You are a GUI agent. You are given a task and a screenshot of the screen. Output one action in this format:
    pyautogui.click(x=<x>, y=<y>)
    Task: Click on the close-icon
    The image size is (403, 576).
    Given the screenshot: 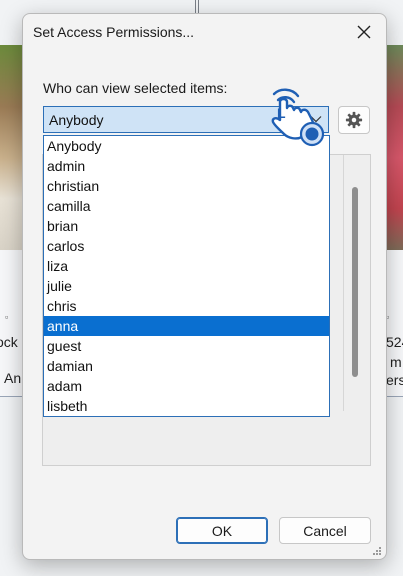 What is the action you would take?
    pyautogui.click(x=364, y=32)
    